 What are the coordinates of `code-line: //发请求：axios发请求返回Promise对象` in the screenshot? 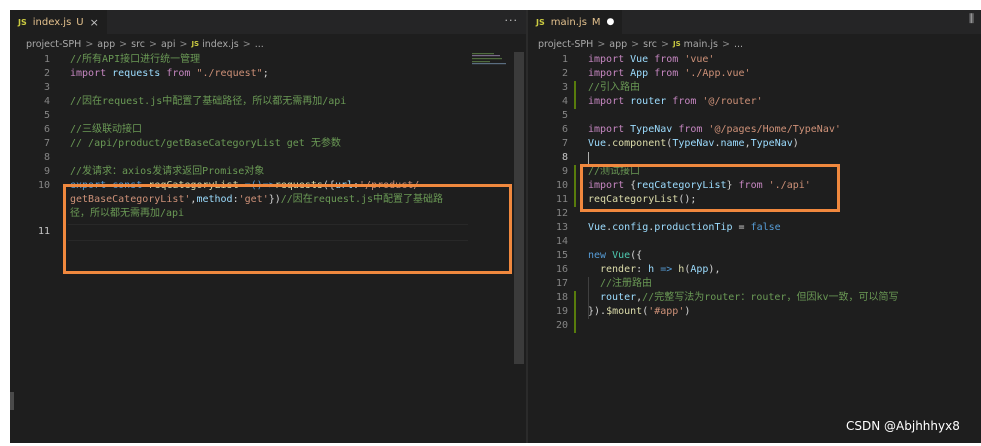 It's located at (167, 171).